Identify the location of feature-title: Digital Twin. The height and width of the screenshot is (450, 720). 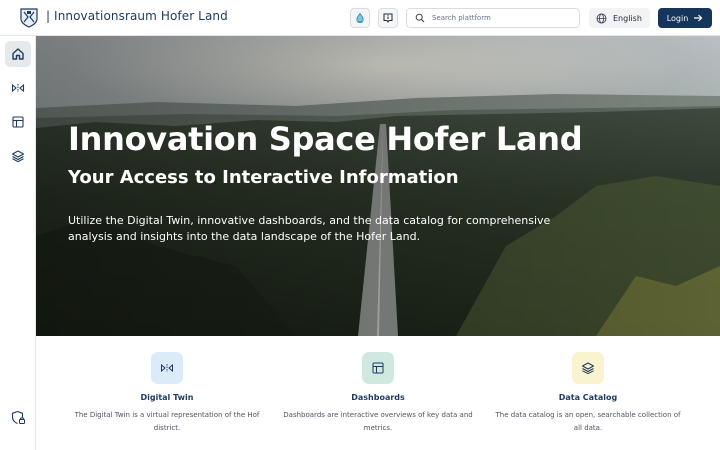
(167, 397).